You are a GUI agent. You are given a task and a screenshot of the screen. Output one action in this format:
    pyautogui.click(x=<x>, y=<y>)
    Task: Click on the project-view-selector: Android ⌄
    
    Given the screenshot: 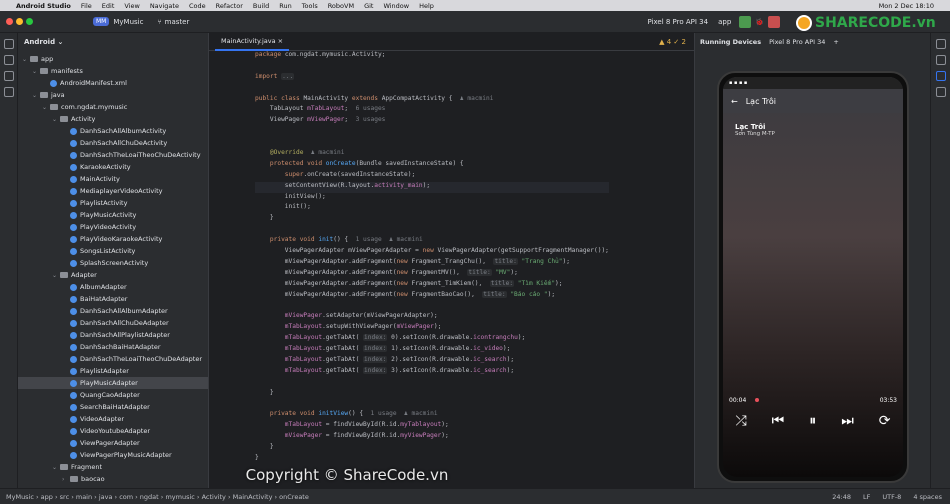 What is the action you would take?
    pyautogui.click(x=113, y=42)
    